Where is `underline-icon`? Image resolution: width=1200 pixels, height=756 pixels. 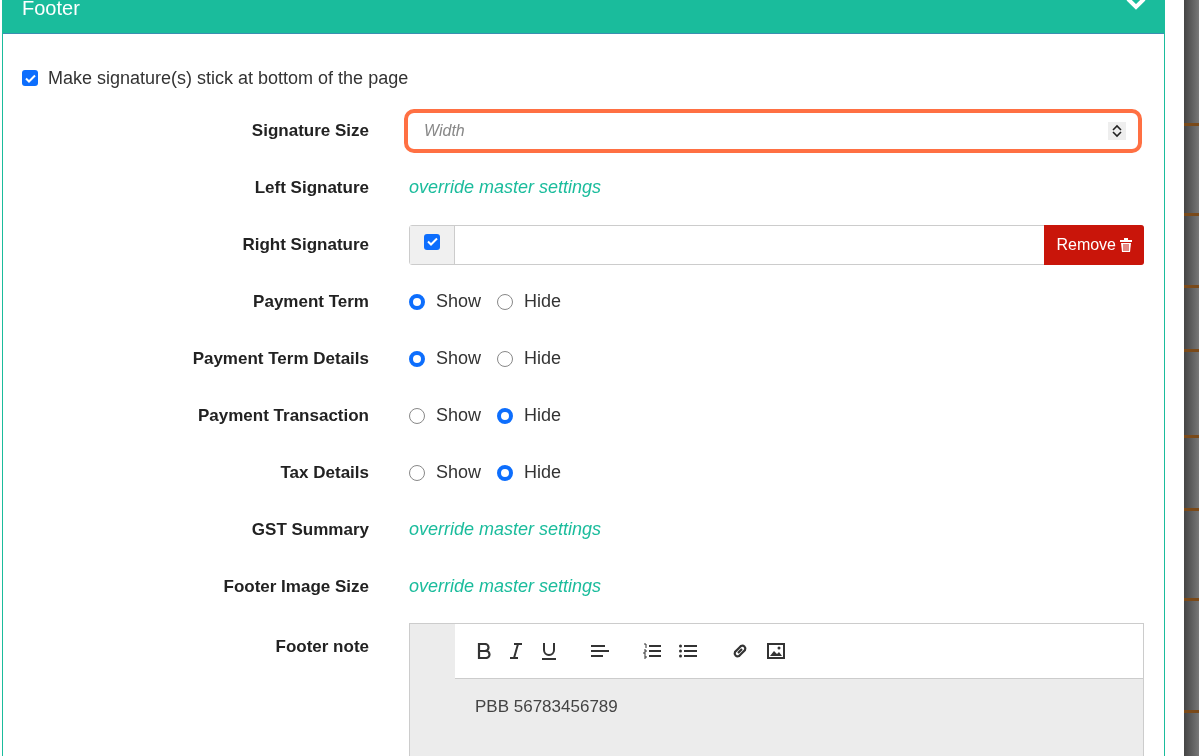 underline-icon is located at coordinates (549, 651).